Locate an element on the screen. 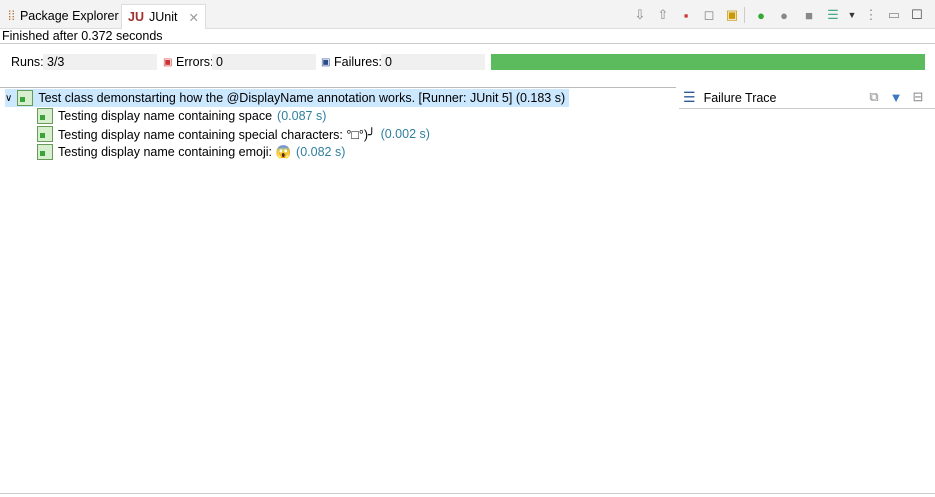 The image size is (935, 497). stop-icon: ■ is located at coordinates (809, 15).